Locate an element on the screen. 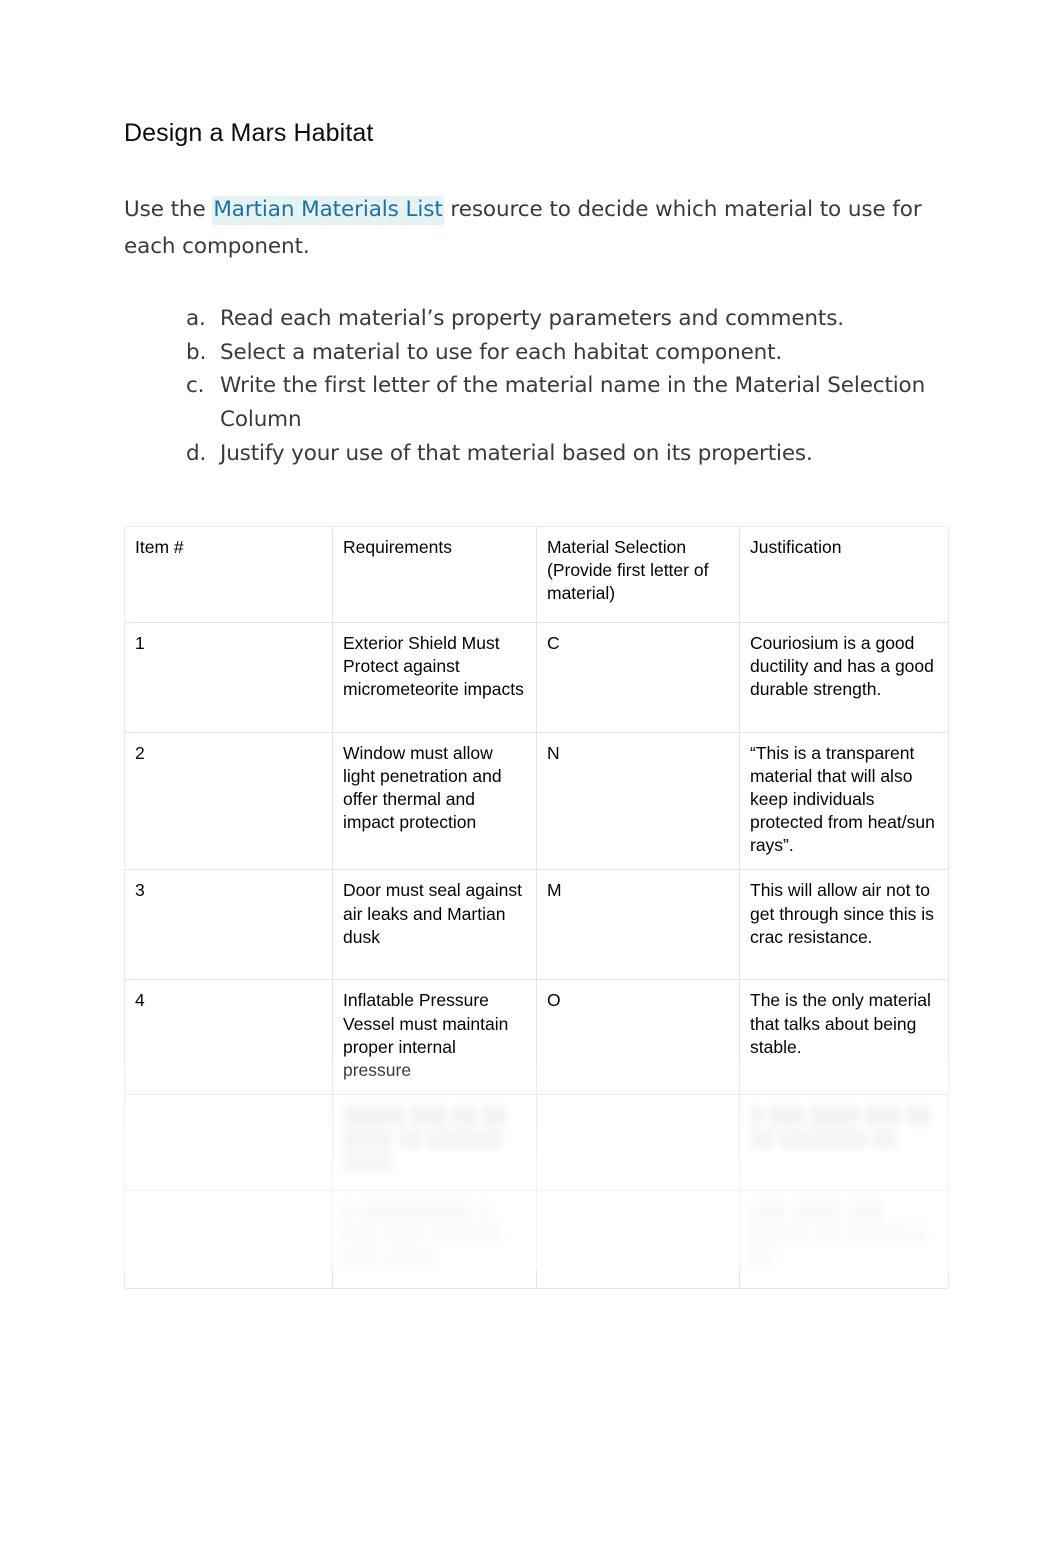 The height and width of the screenshot is (1556, 1062). cell-item: 1 is located at coordinates (228, 677).